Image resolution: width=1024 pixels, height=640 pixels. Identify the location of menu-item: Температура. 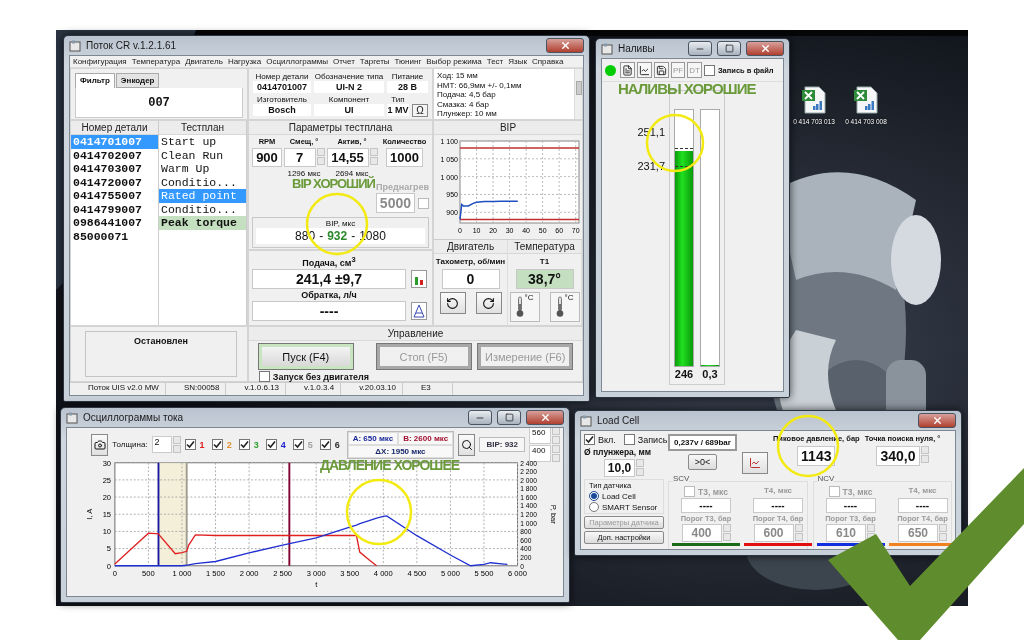
(156, 61).